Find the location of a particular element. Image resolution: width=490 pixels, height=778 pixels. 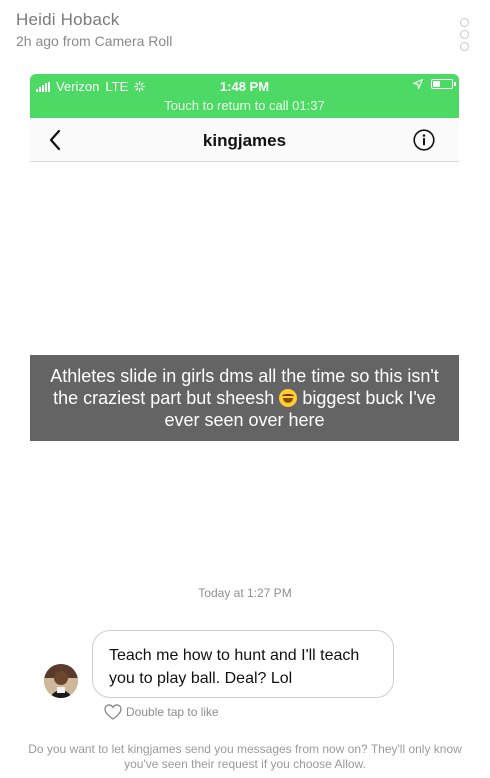

avatar is located at coordinates (61, 681).